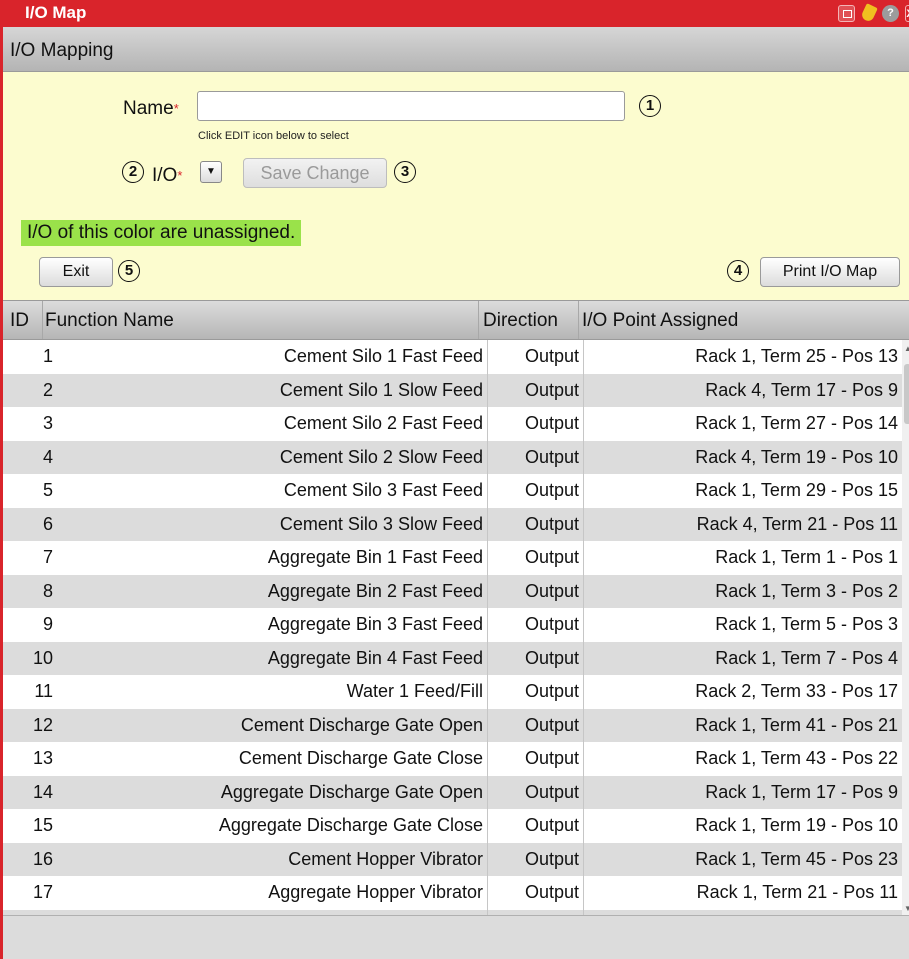 The width and height of the screenshot is (909, 959). I want to click on row-function-name: Cement Silo 3 Slow Feed, so click(381, 523).